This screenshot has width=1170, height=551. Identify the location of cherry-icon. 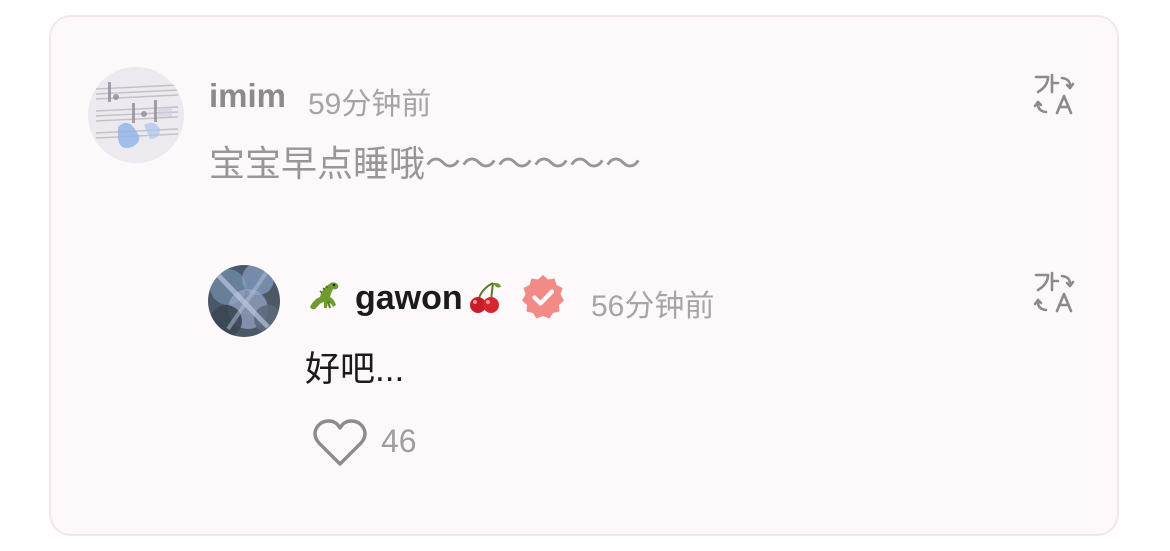
(485, 297).